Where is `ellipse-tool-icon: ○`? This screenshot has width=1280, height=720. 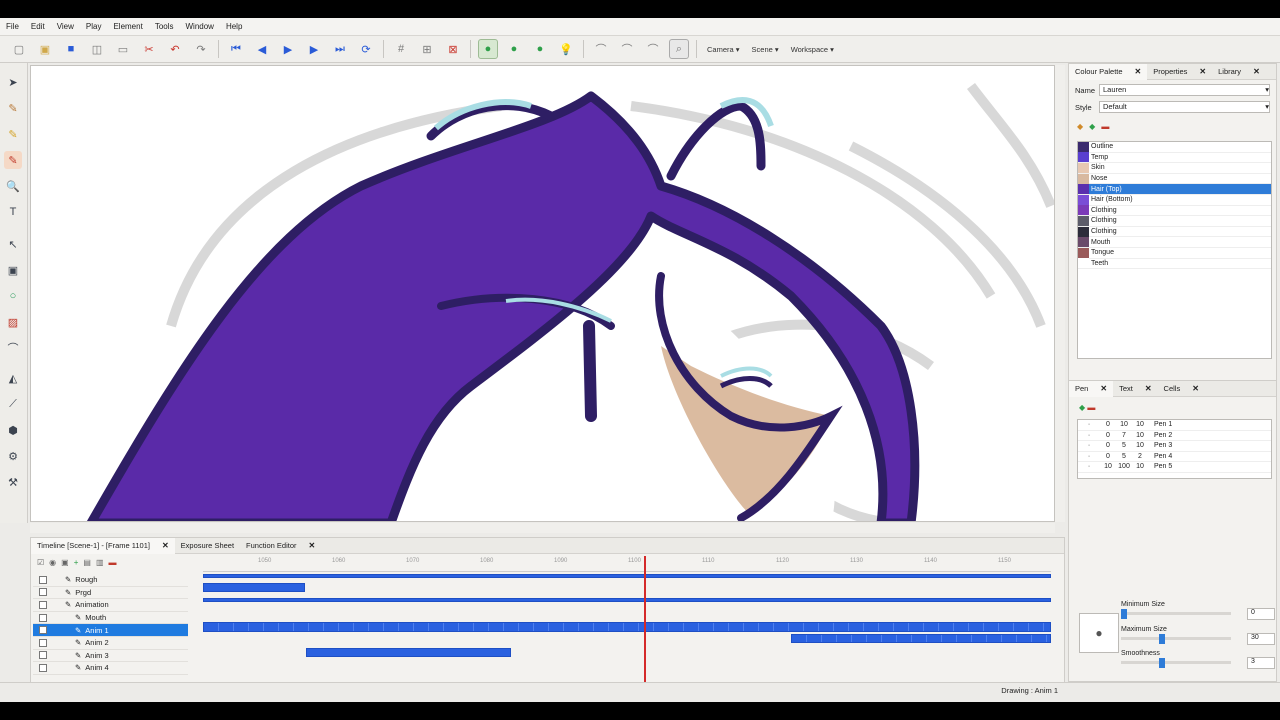
ellipse-tool-icon: ○ is located at coordinates (13, 296).